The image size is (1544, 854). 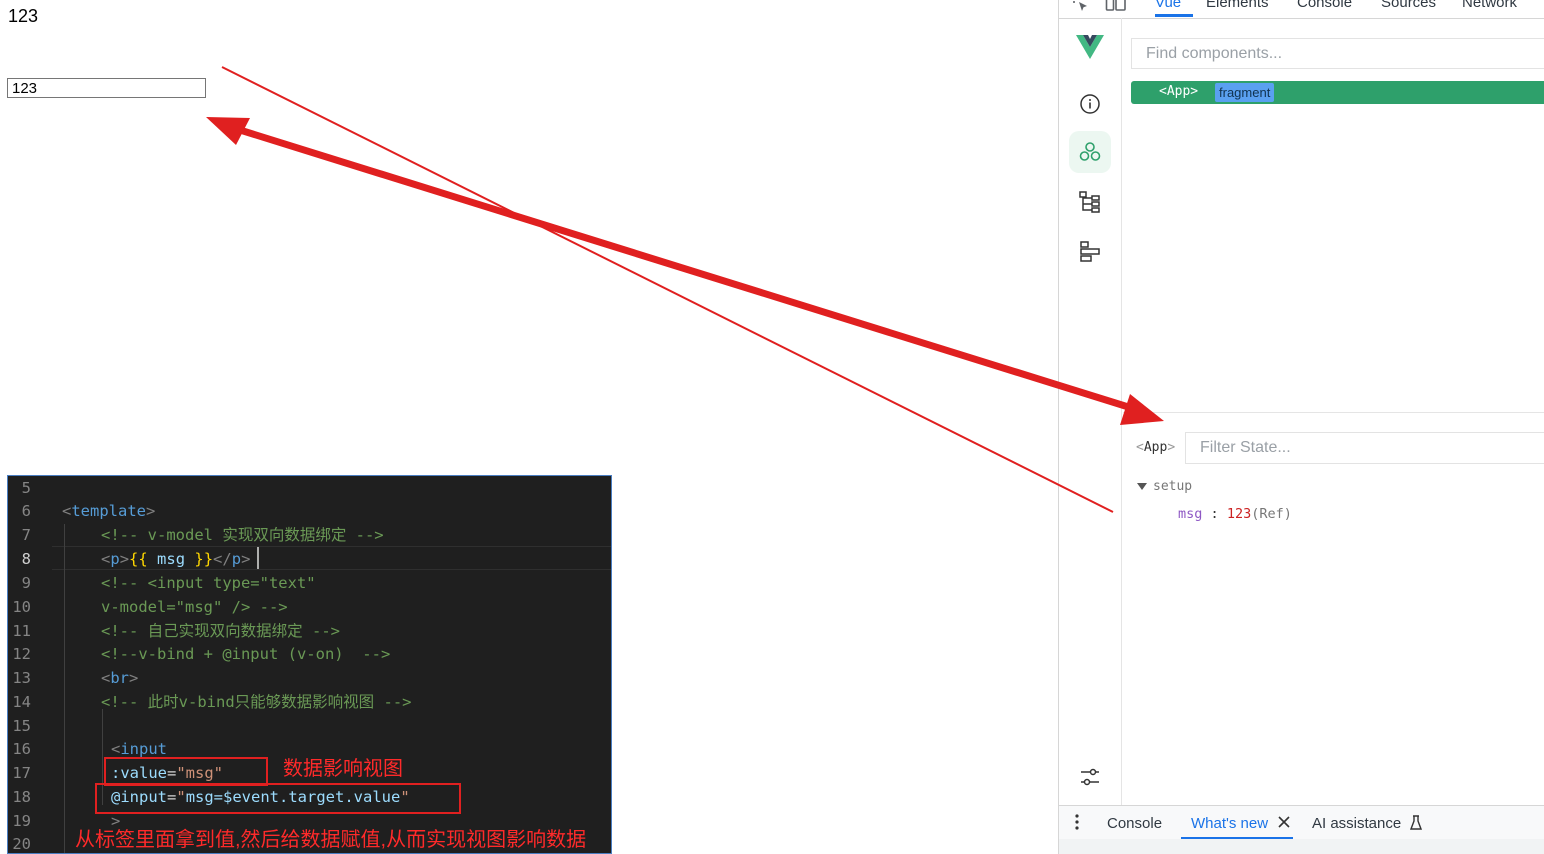 I want to click on timeline-icon, so click(x=1090, y=251).